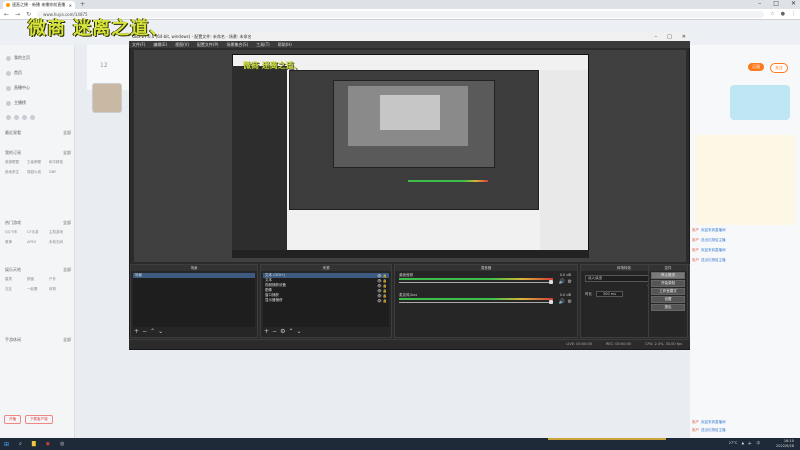 The height and width of the screenshot is (450, 800). Describe the element at coordinates (160, 45) in the screenshot. I see `menu-edit: 编辑(E)` at that location.